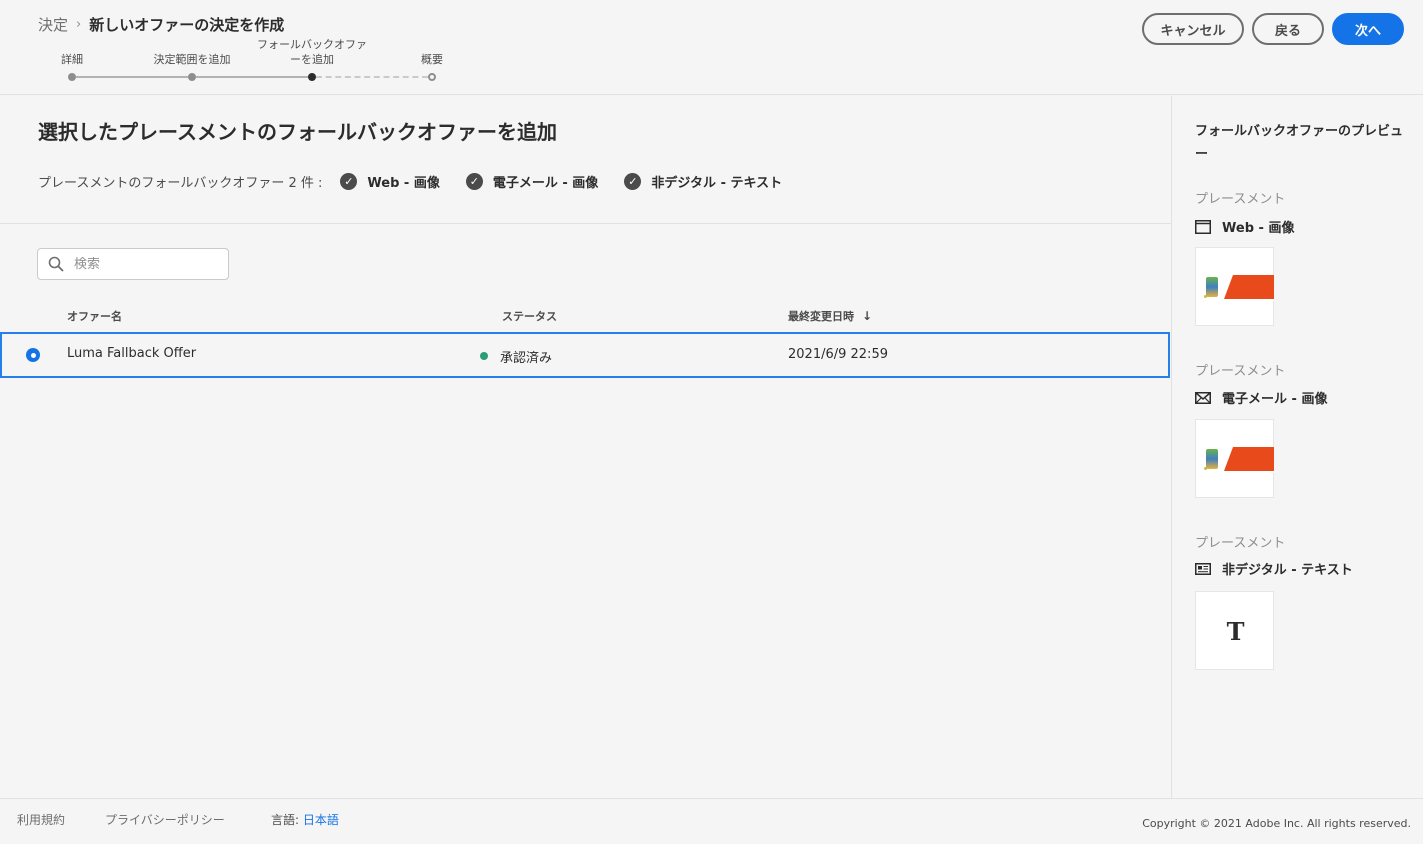 The image size is (1423, 844). I want to click on column-header-modified-label: 最終変更日時, so click(821, 316).